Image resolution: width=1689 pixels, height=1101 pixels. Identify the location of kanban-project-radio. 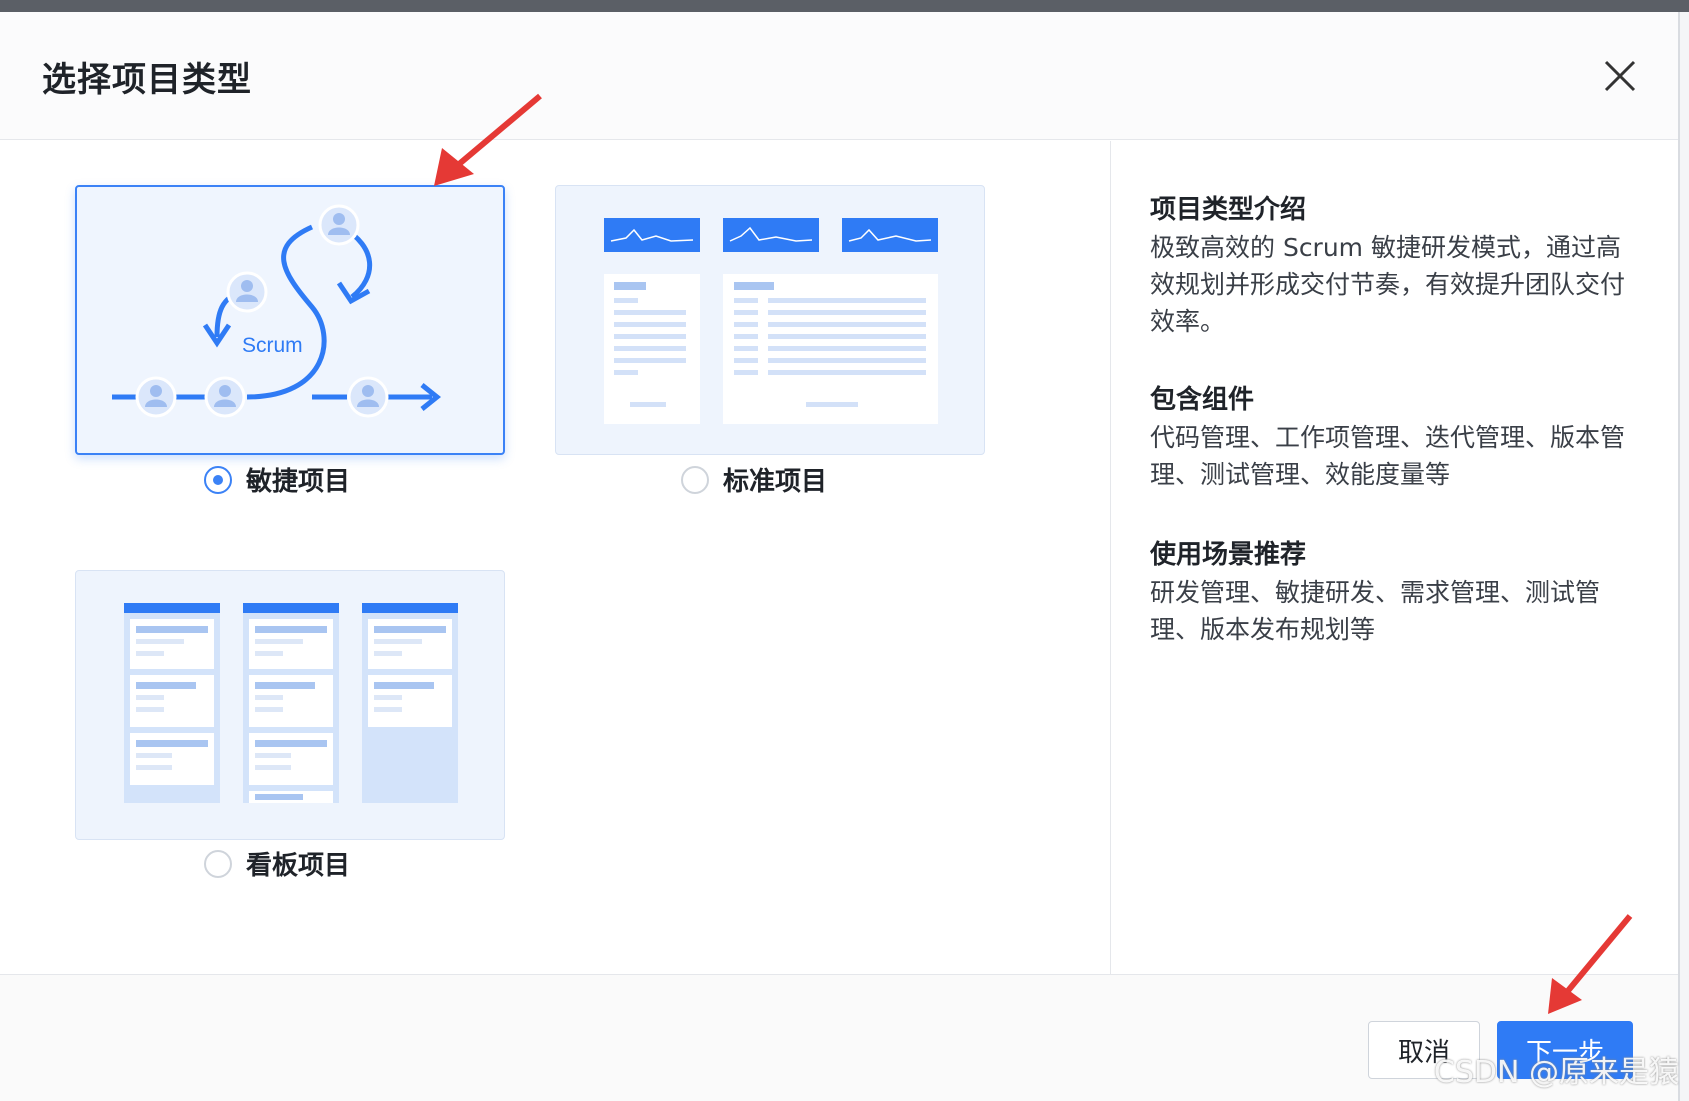
(218, 863).